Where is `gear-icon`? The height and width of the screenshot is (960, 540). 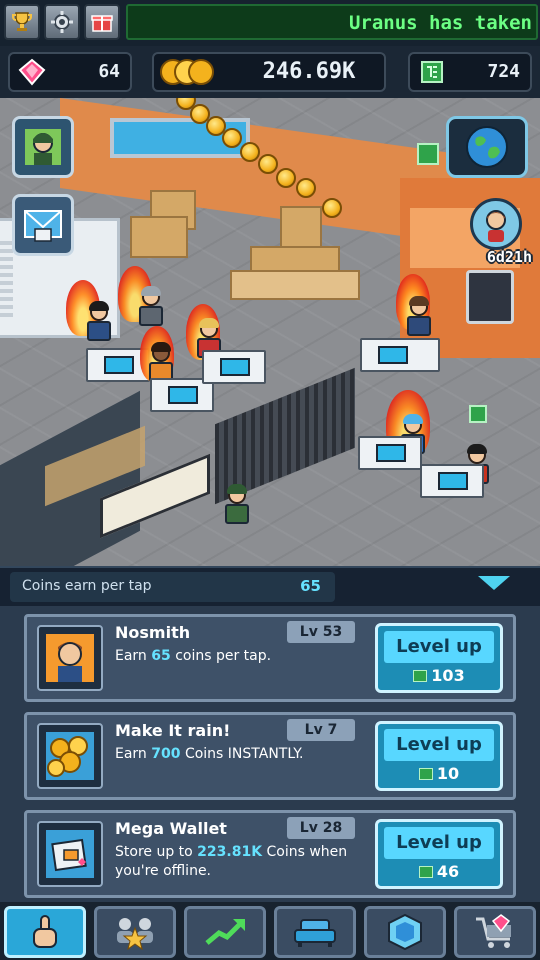
gear-icon is located at coordinates (62, 22).